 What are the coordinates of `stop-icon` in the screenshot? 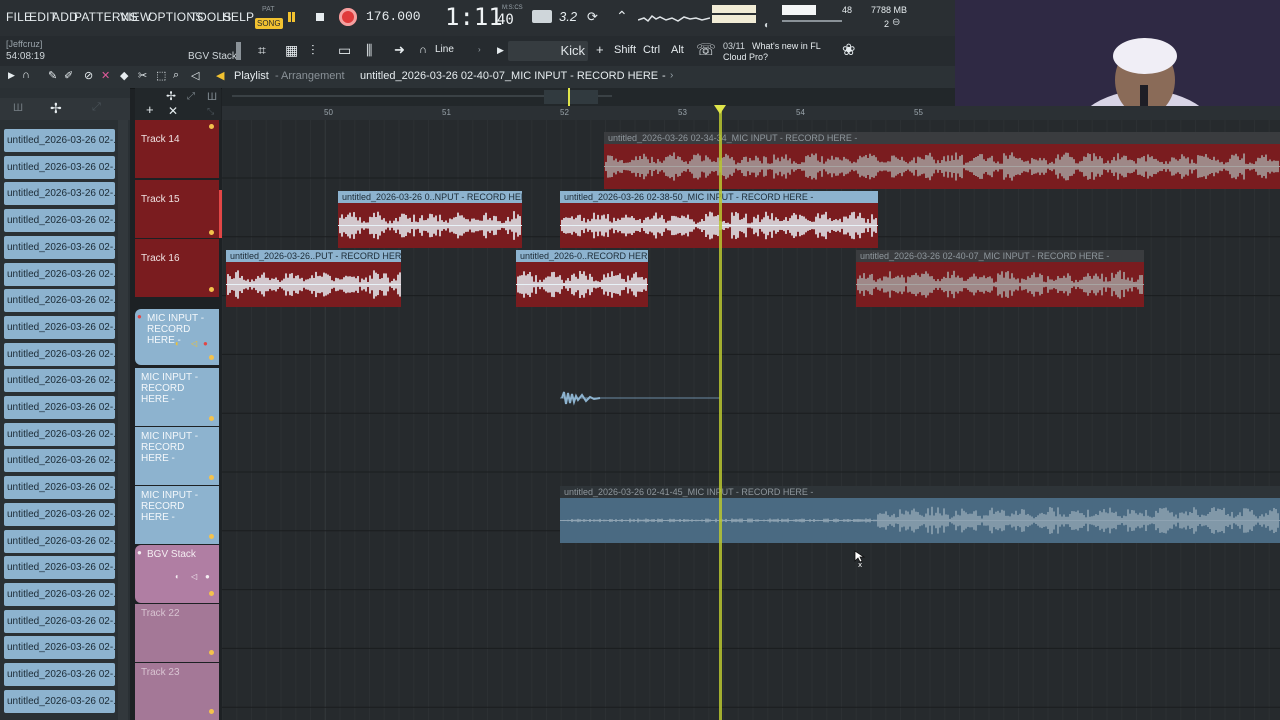 It's located at (320, 17).